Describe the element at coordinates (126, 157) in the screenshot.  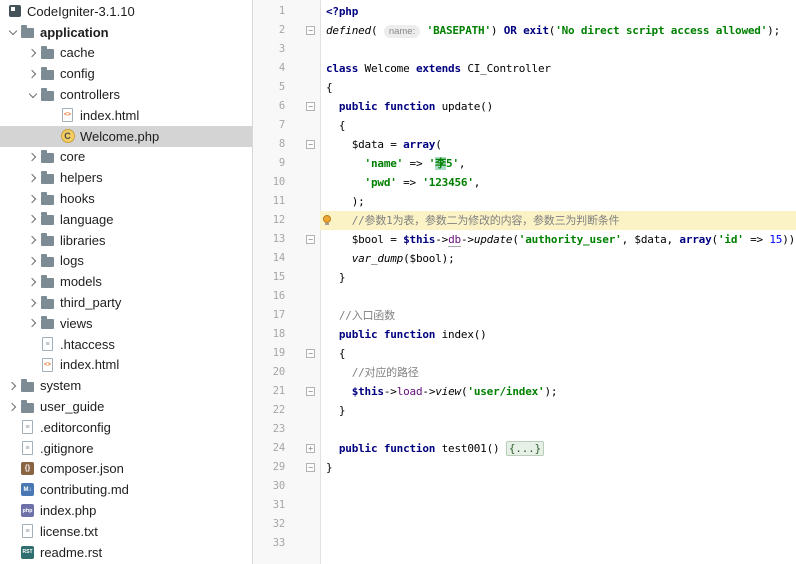
I see `tree-item-core: core` at that location.